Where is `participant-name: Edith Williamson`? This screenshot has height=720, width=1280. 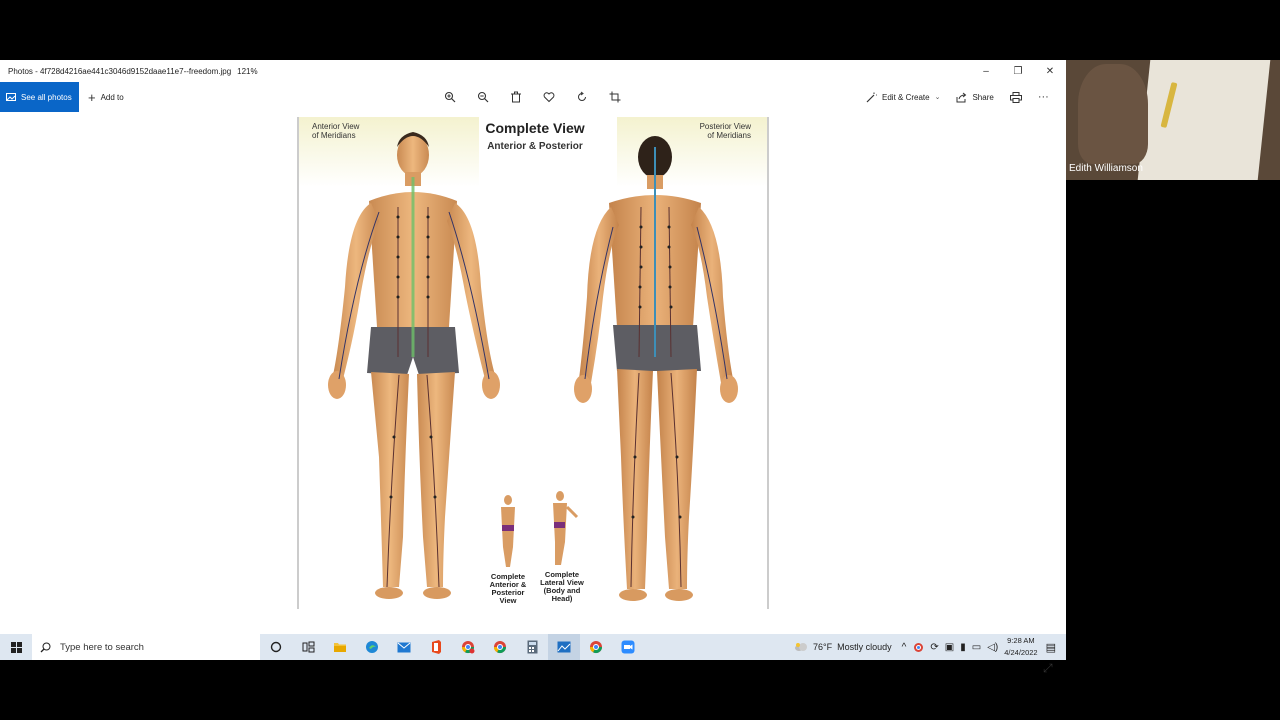
participant-name: Edith Williamson is located at coordinates (1106, 168).